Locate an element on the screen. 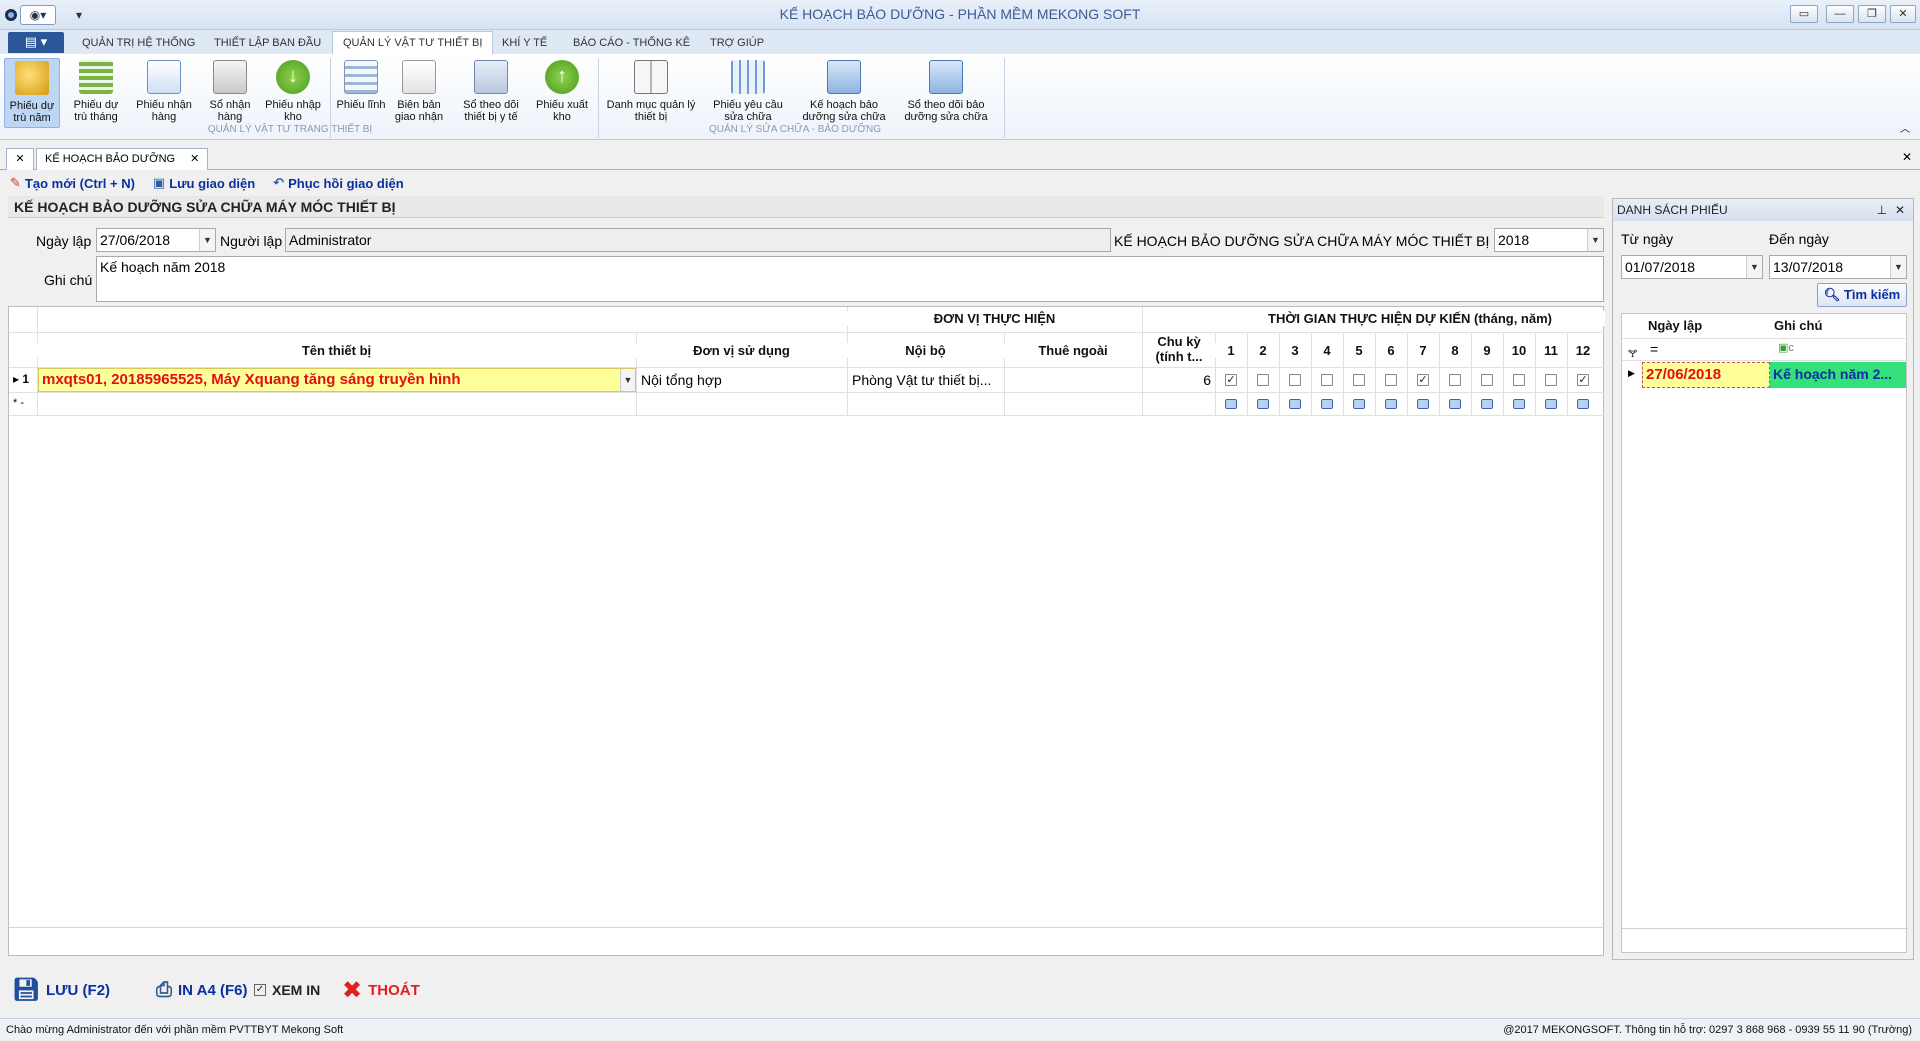 The height and width of the screenshot is (1041, 1920). repair-request-button: Phiếu yêu cầu sửa chữa is located at coordinates (748, 93).